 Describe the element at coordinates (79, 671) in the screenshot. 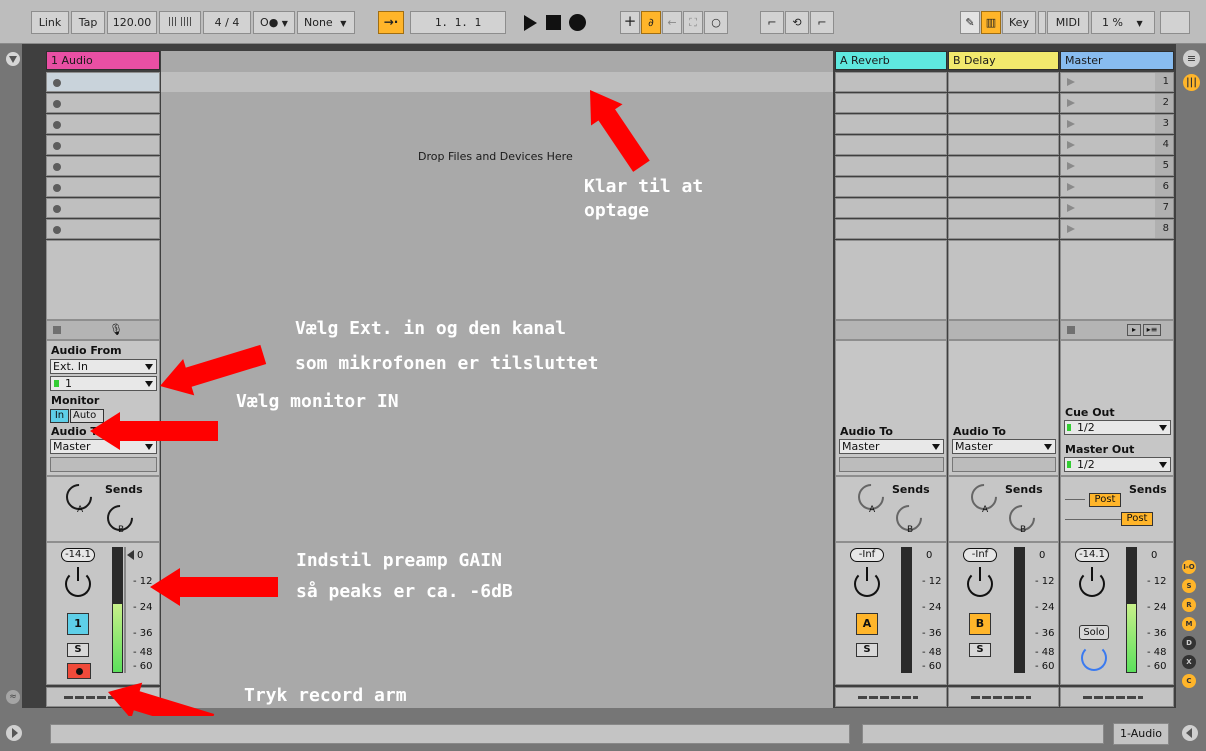

I see `arm-button` at that location.